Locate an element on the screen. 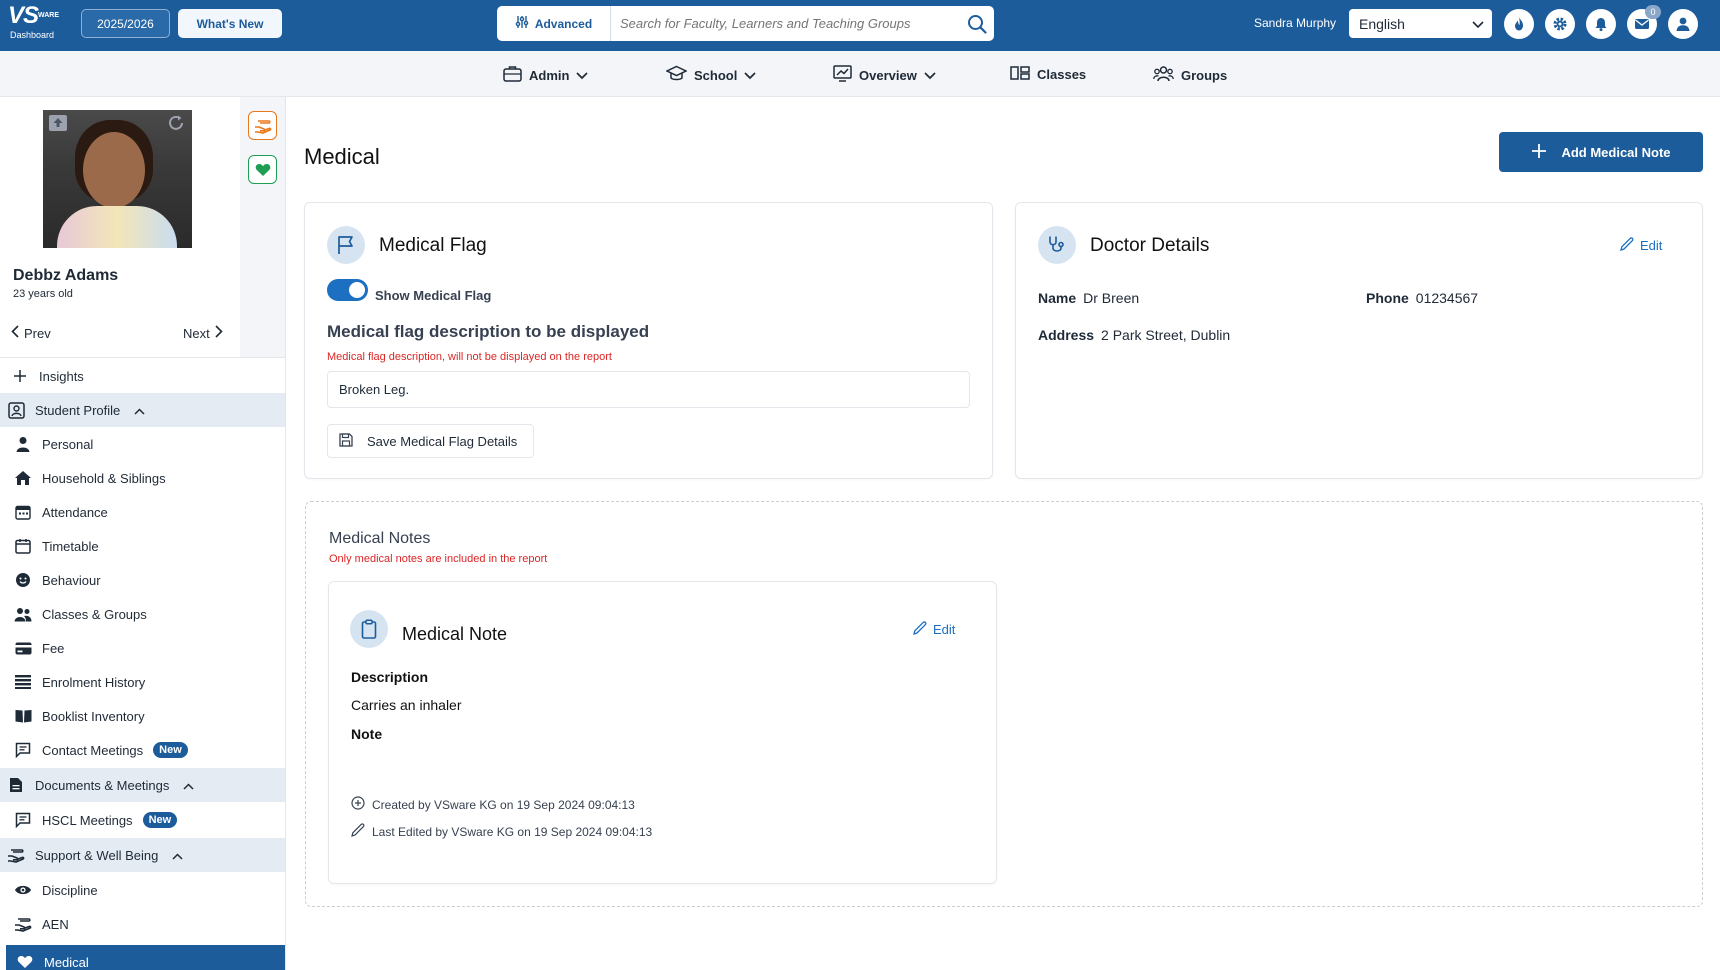 Image resolution: width=1720 pixels, height=970 pixels. sidebar-item-label: Enrolment History is located at coordinates (94, 682).